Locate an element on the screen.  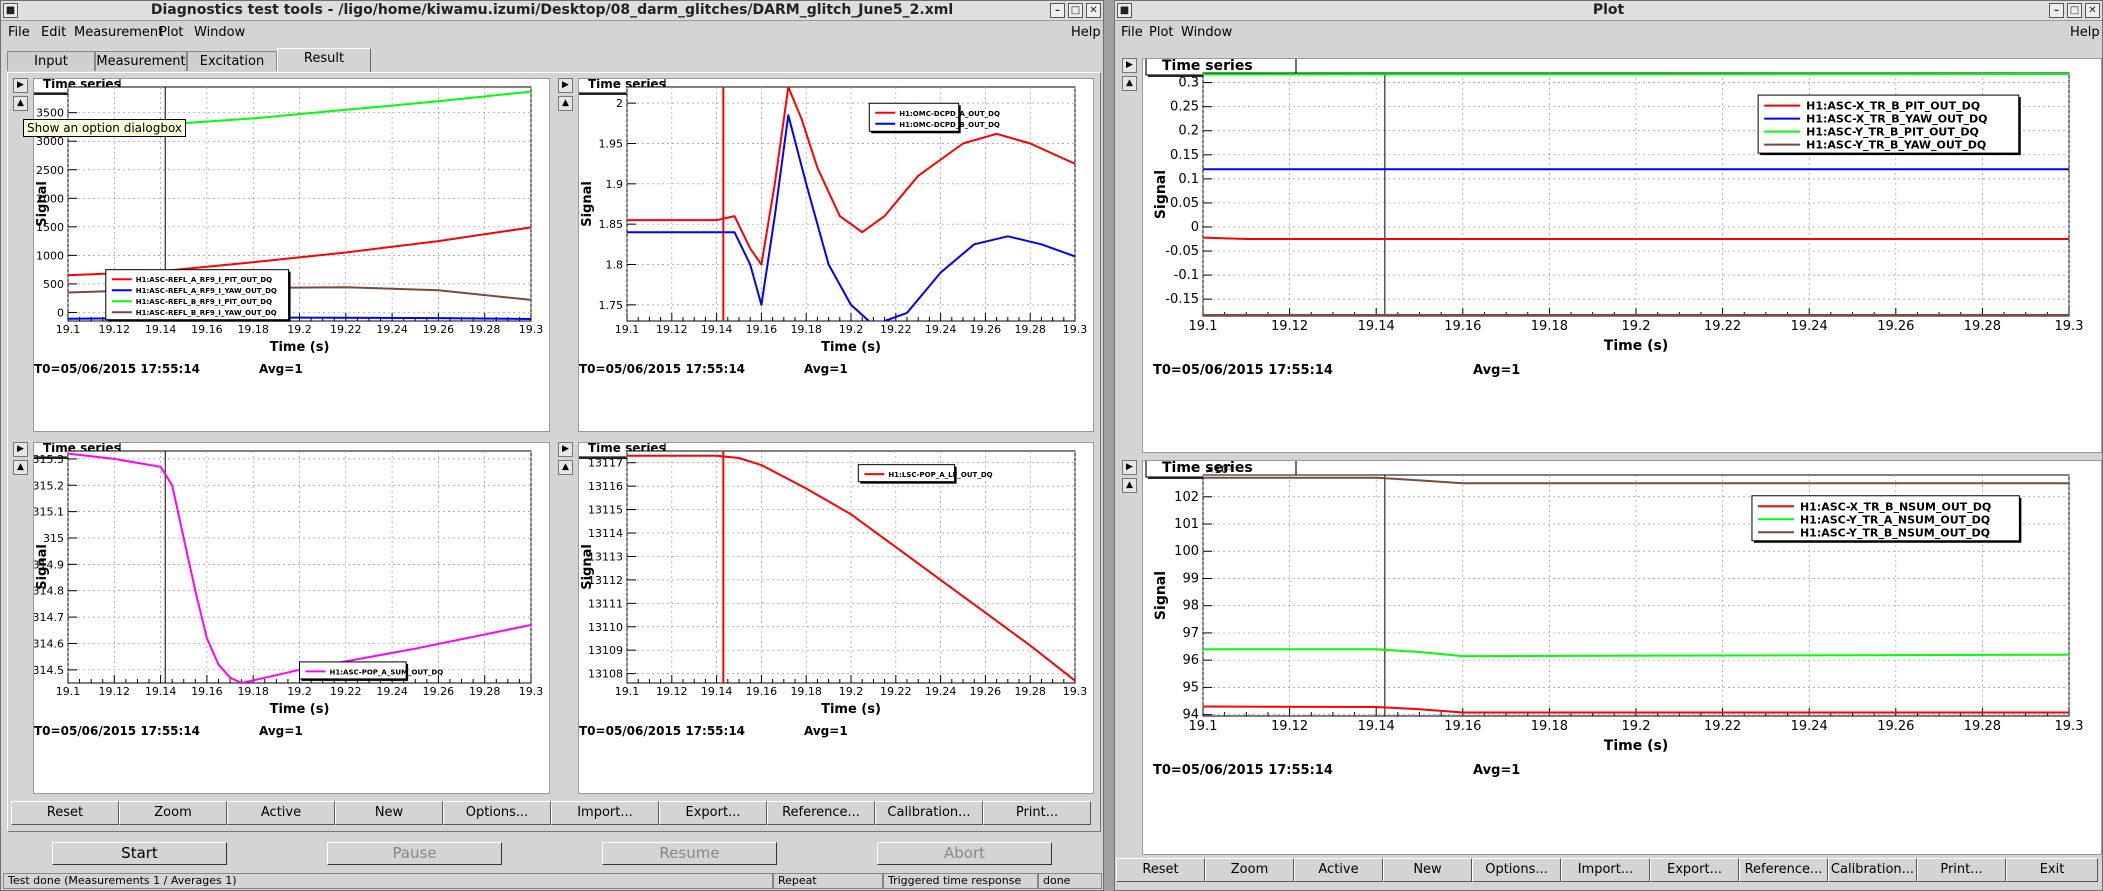
pad4-collapse-arrow: ▲ is located at coordinates (565, 467).